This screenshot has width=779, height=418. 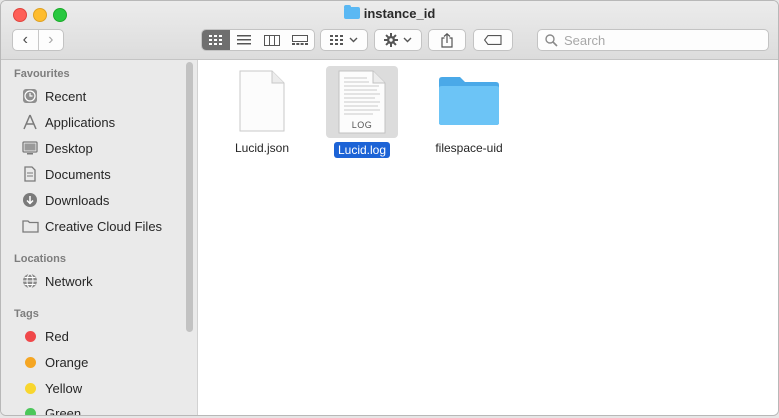 I want to click on list-icon, so click(x=244, y=40).